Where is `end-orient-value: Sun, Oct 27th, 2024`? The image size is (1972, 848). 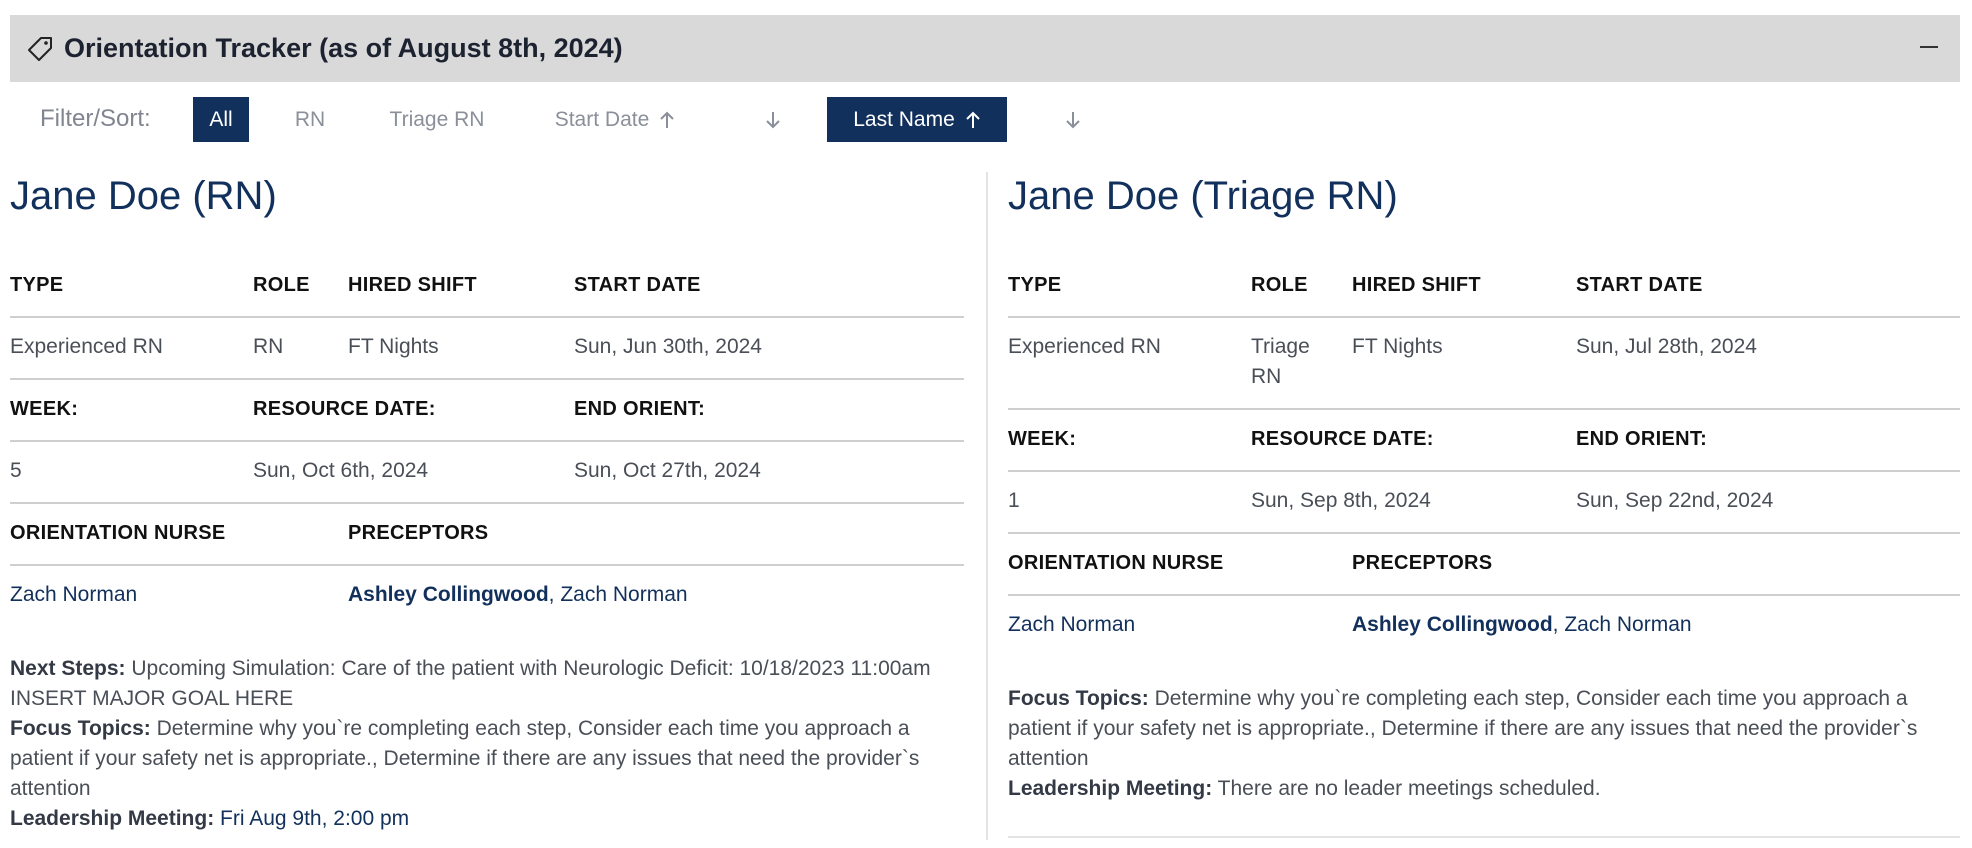
end-orient-value: Sun, Oct 27th, 2024 is located at coordinates (667, 470).